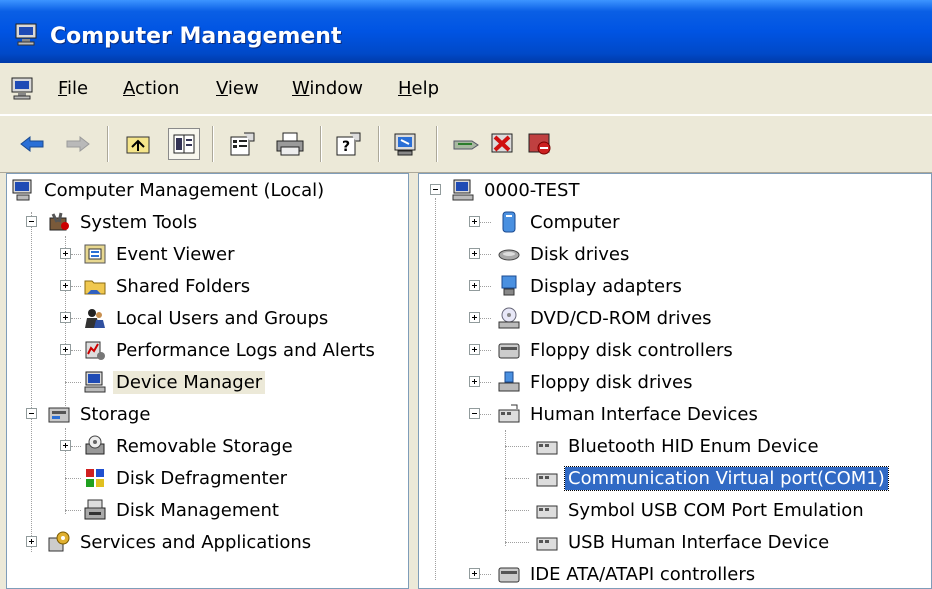  Describe the element at coordinates (65, 317) in the screenshot. I see `expand-local-users` at that location.